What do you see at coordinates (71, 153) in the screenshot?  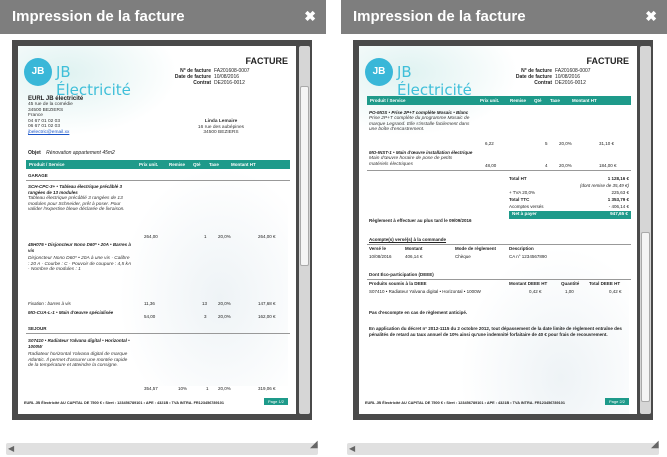 I see `object-line: Objet Rénovation appartement 45m2` at bounding box center [71, 153].